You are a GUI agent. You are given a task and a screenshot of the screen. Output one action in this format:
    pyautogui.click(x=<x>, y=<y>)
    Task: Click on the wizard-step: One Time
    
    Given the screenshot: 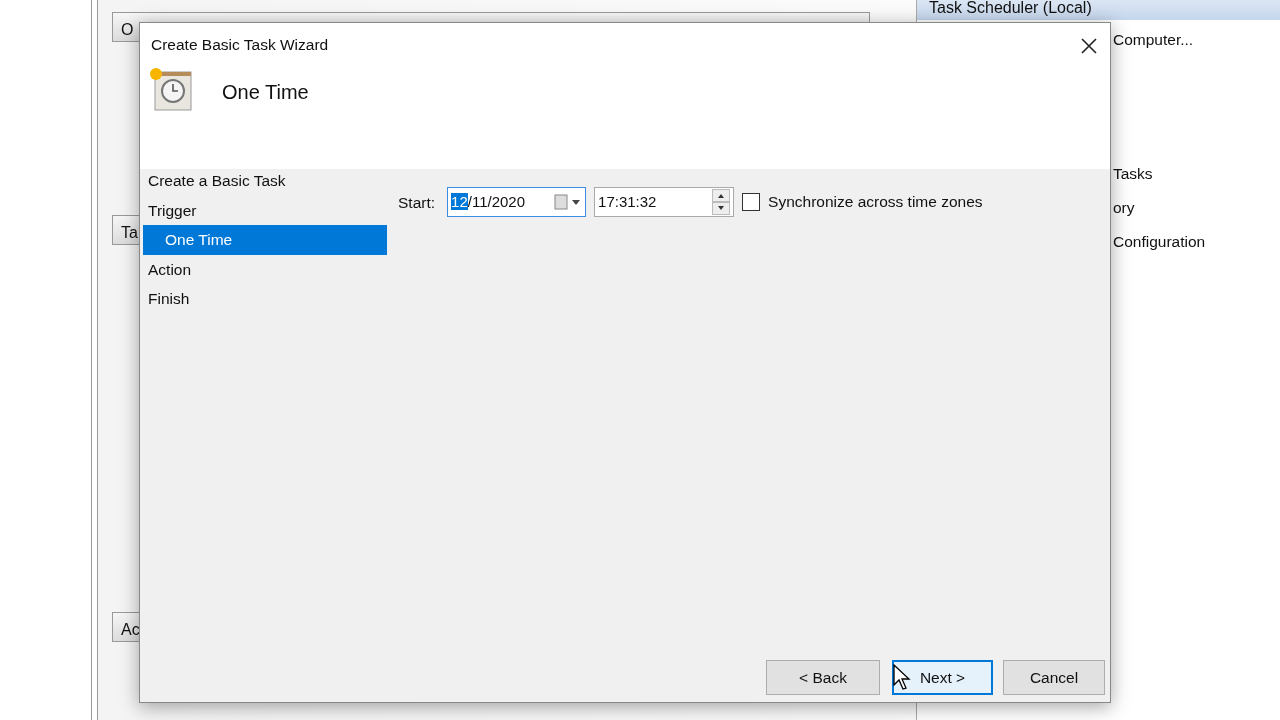 What is the action you would take?
    pyautogui.click(x=265, y=240)
    